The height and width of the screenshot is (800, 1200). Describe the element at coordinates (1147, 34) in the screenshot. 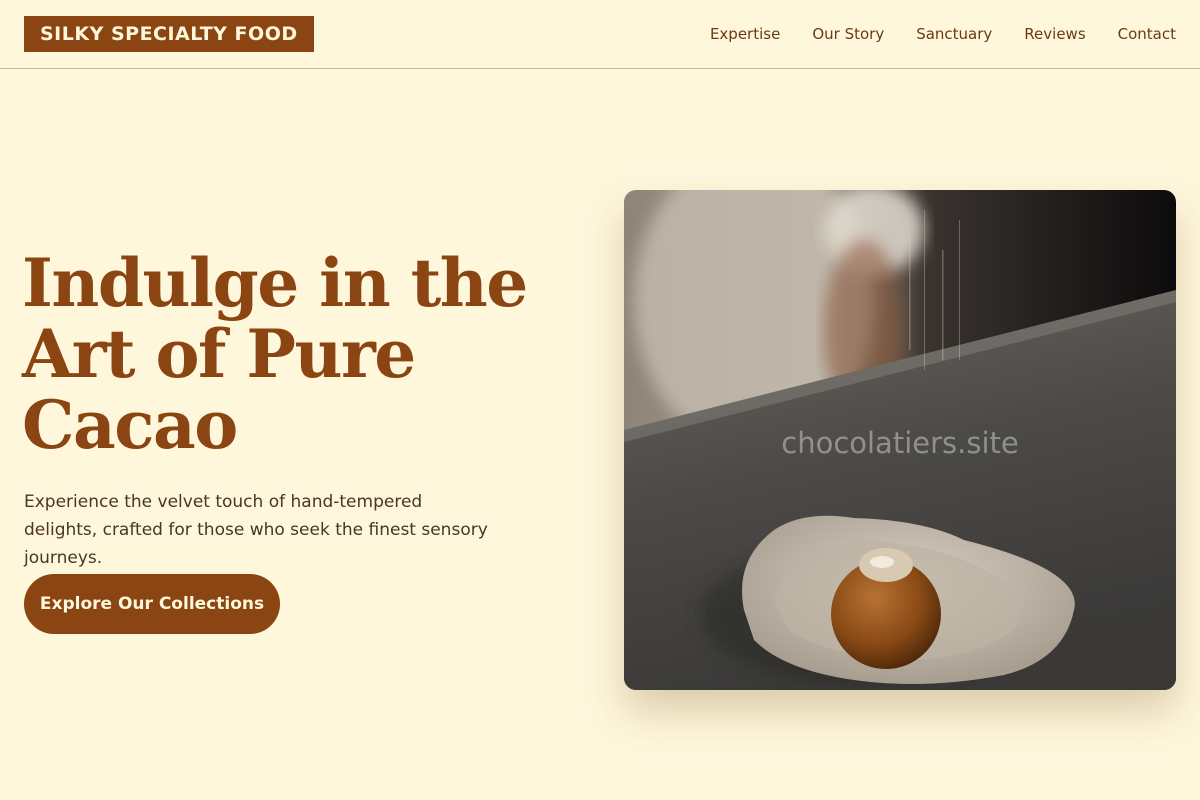

I see `nav-link-contact: Contact` at that location.